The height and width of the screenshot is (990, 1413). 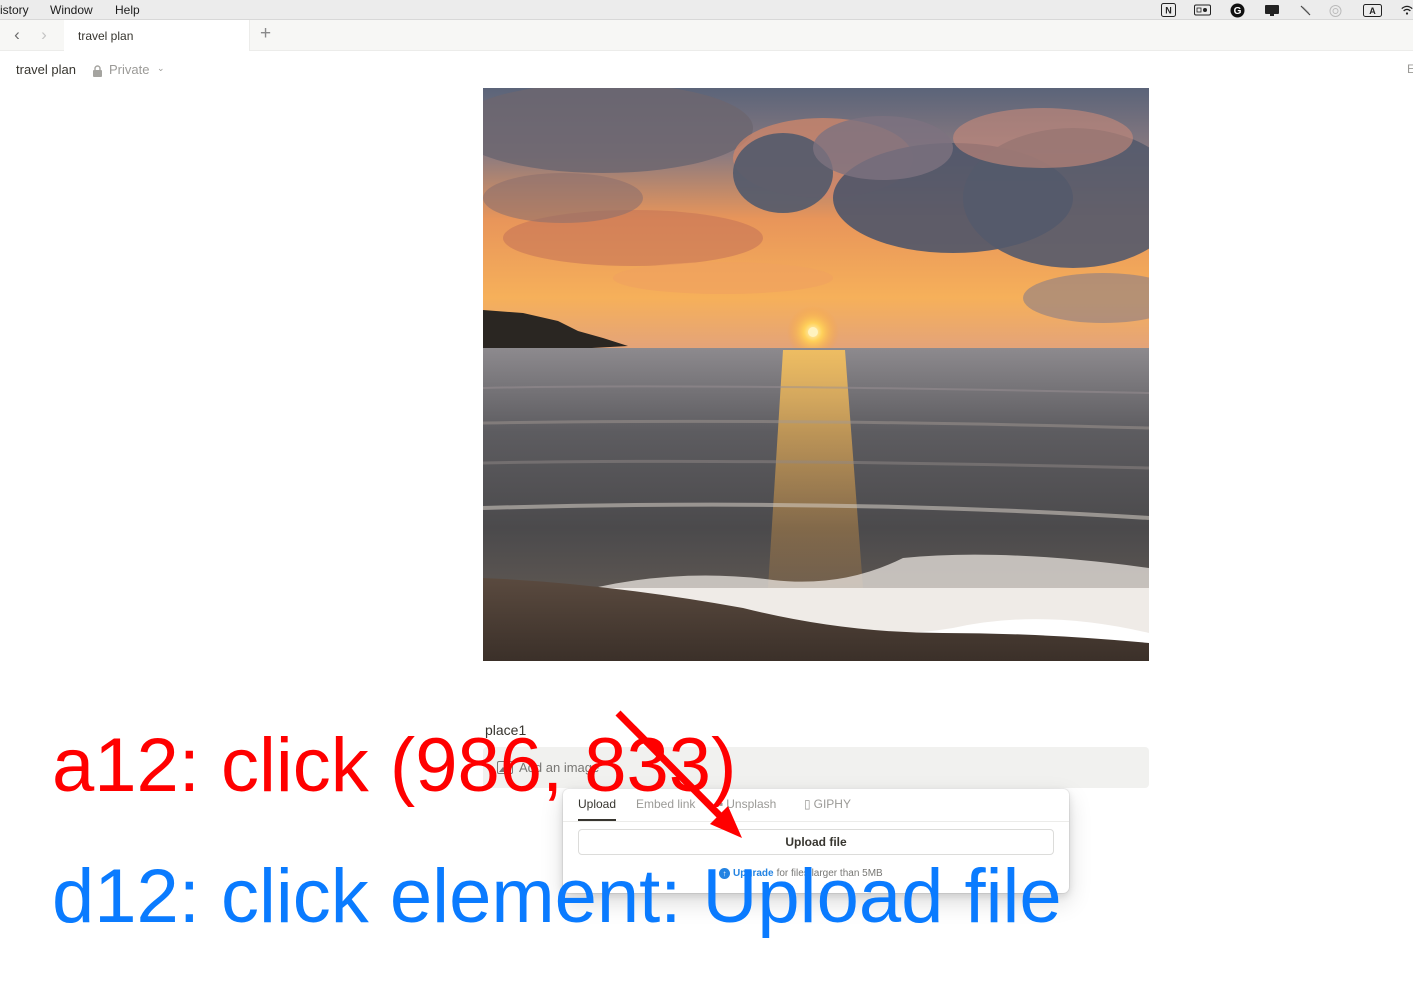 I want to click on menu-bar: istory Window Help N G A, so click(x=706, y=10).